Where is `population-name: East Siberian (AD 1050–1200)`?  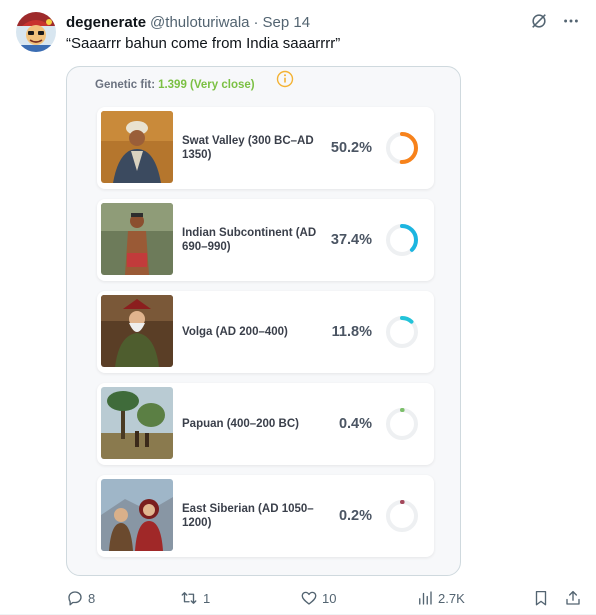 population-name: East Siberian (AD 1050–1200) is located at coordinates (248, 516).